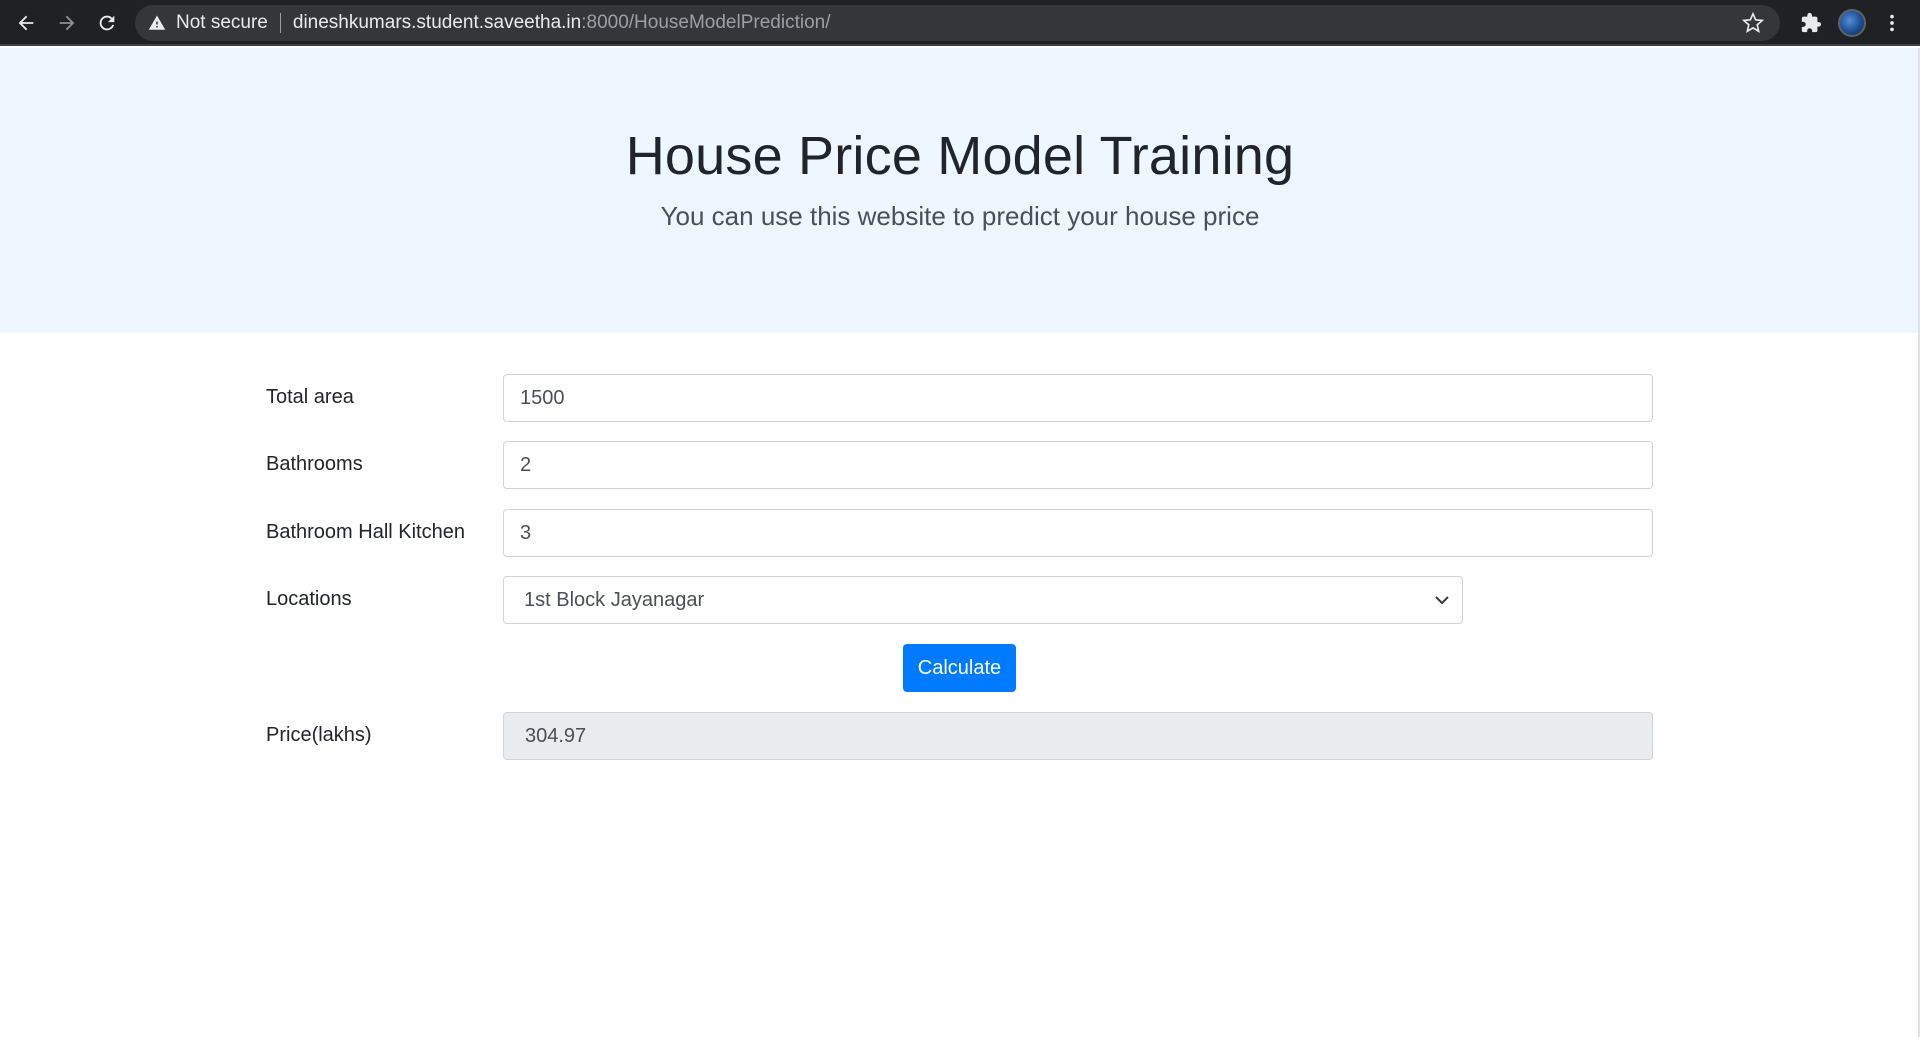 The image size is (1920, 1037). What do you see at coordinates (67, 23) in the screenshot?
I see `forward-icon` at bounding box center [67, 23].